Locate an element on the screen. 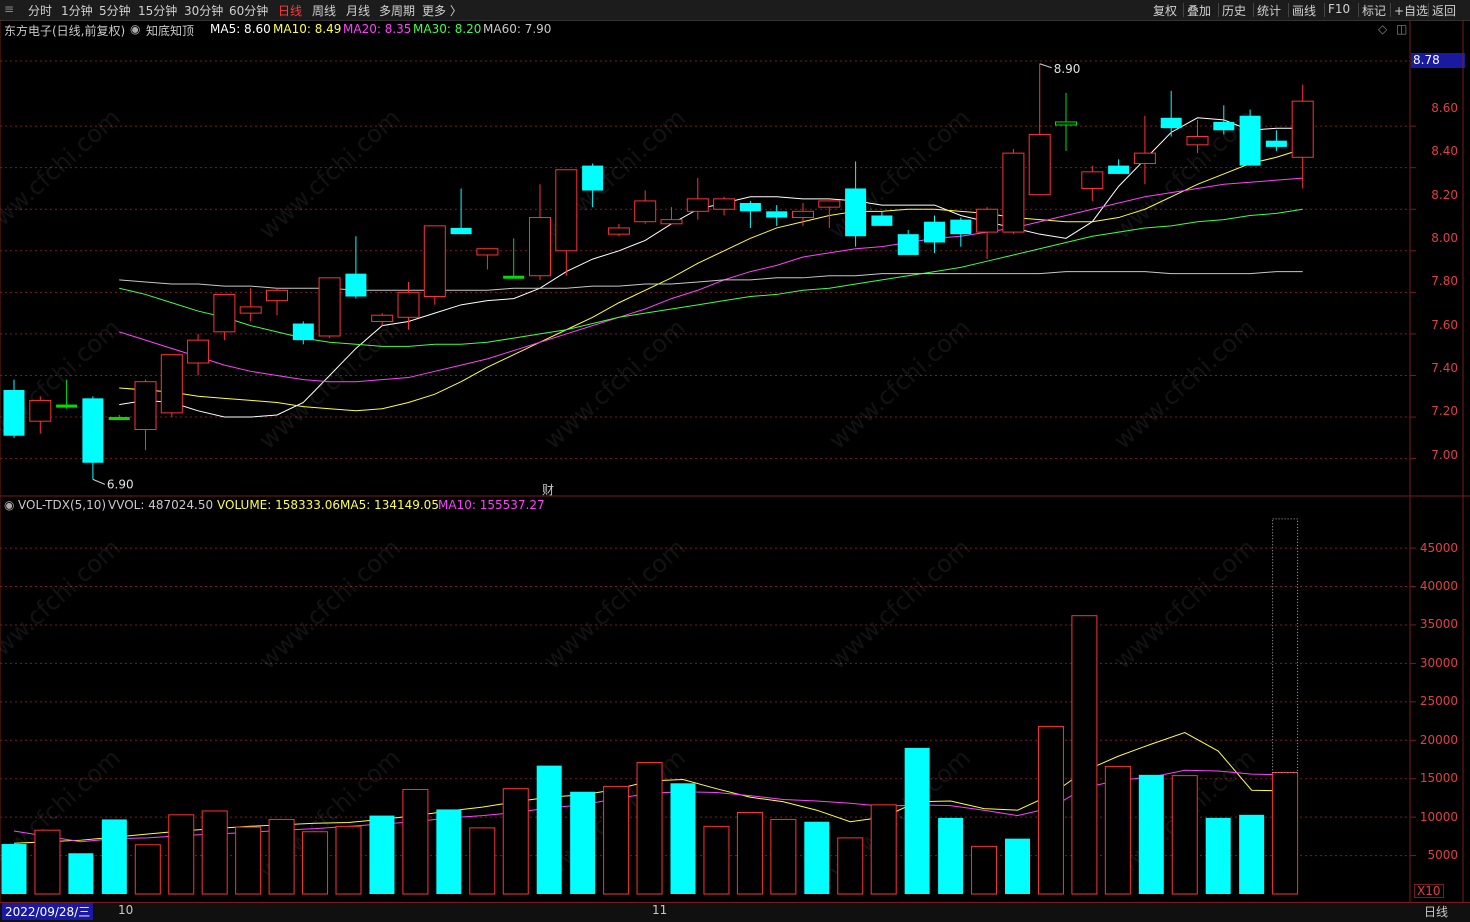 This screenshot has width=1470, height=922. high-pointer is located at coordinates (1045, 66).